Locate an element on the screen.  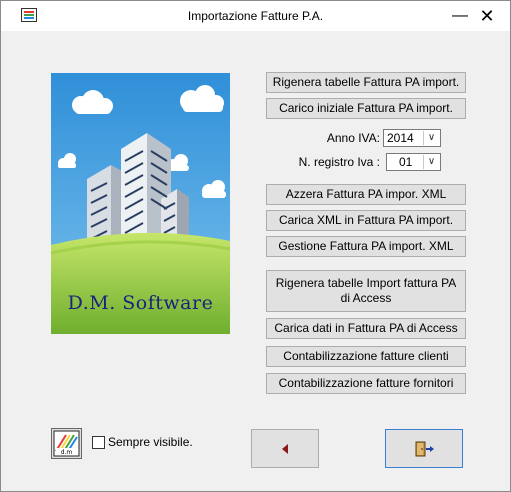
exit-door-icon is located at coordinates (424, 448).